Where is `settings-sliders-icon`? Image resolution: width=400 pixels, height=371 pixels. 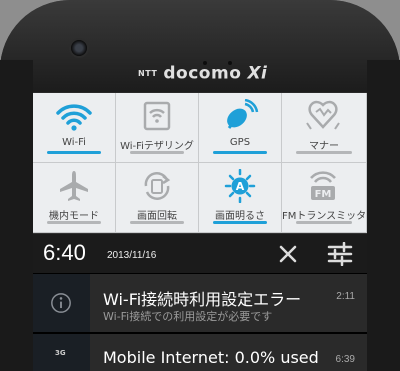 settings-sliders-icon is located at coordinates (340, 254).